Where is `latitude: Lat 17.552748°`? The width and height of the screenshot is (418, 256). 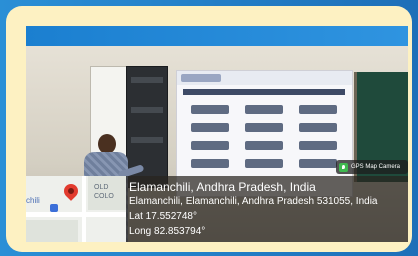
latitude: Lat 17.552748° is located at coordinates (163, 216).